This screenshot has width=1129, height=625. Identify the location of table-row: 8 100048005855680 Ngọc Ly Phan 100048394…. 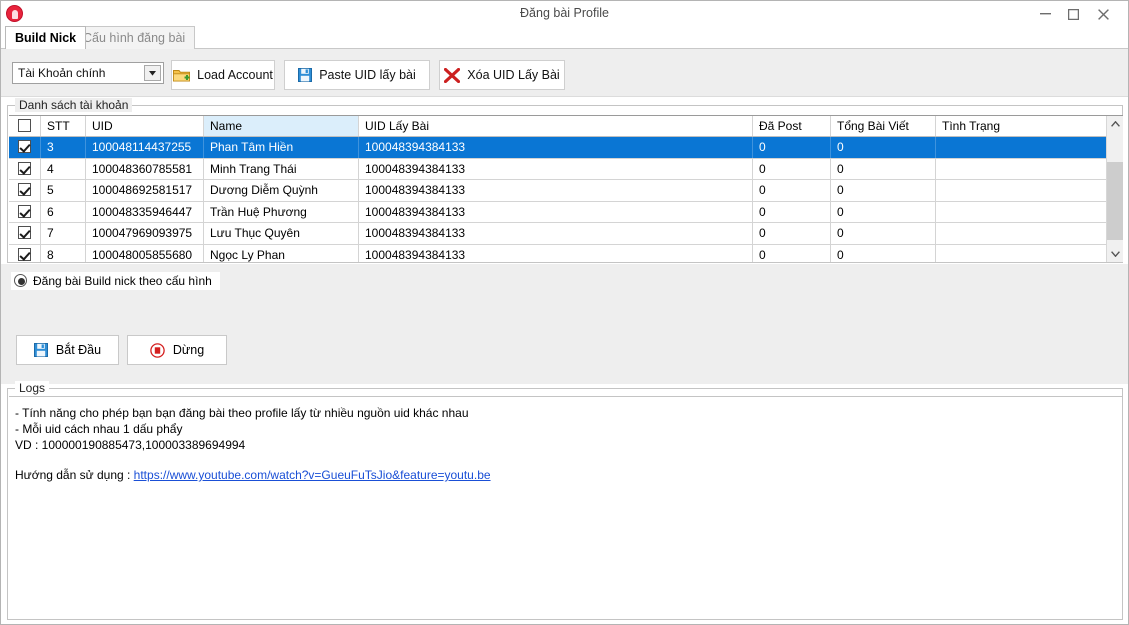
(566, 253).